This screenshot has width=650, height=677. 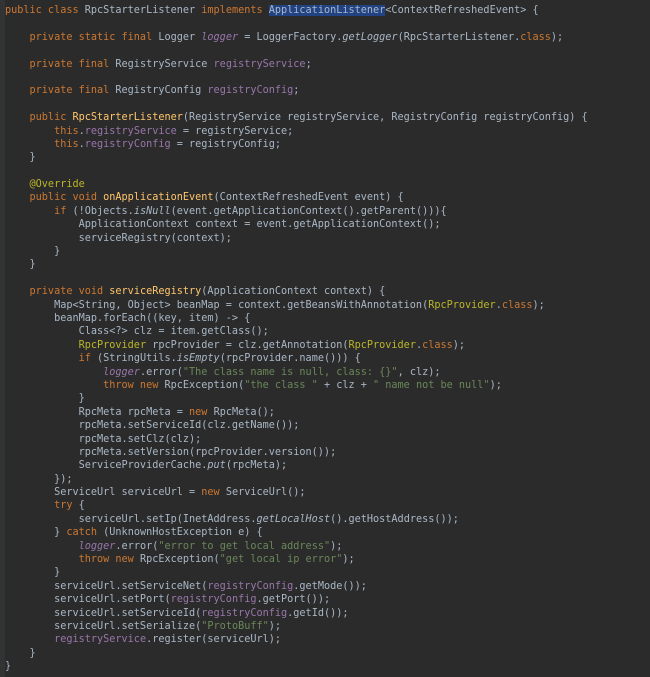 What do you see at coordinates (183, 533) in the screenshot?
I see `code-token: (UnknownHostException e) {` at bounding box center [183, 533].